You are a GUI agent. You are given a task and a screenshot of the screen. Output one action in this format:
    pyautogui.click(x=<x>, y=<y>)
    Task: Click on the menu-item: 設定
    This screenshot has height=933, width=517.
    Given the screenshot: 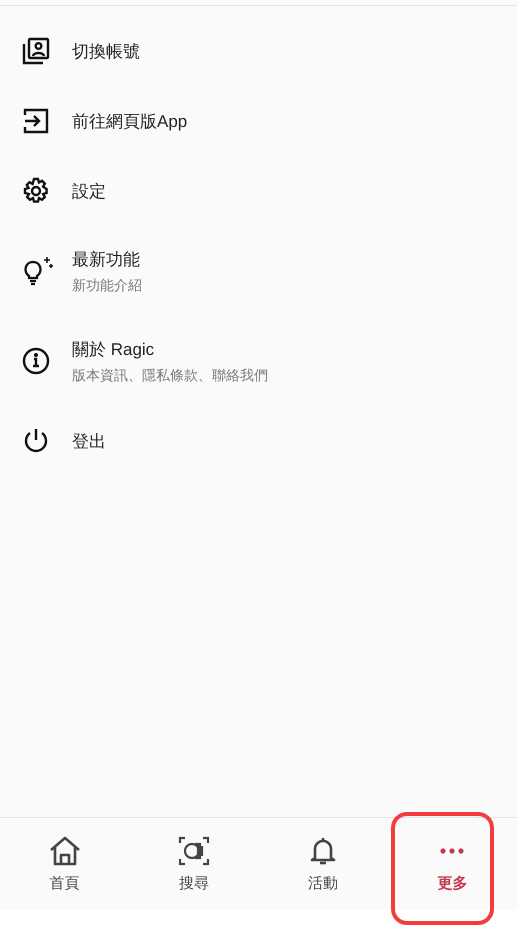 What is the action you would take?
    pyautogui.click(x=258, y=191)
    